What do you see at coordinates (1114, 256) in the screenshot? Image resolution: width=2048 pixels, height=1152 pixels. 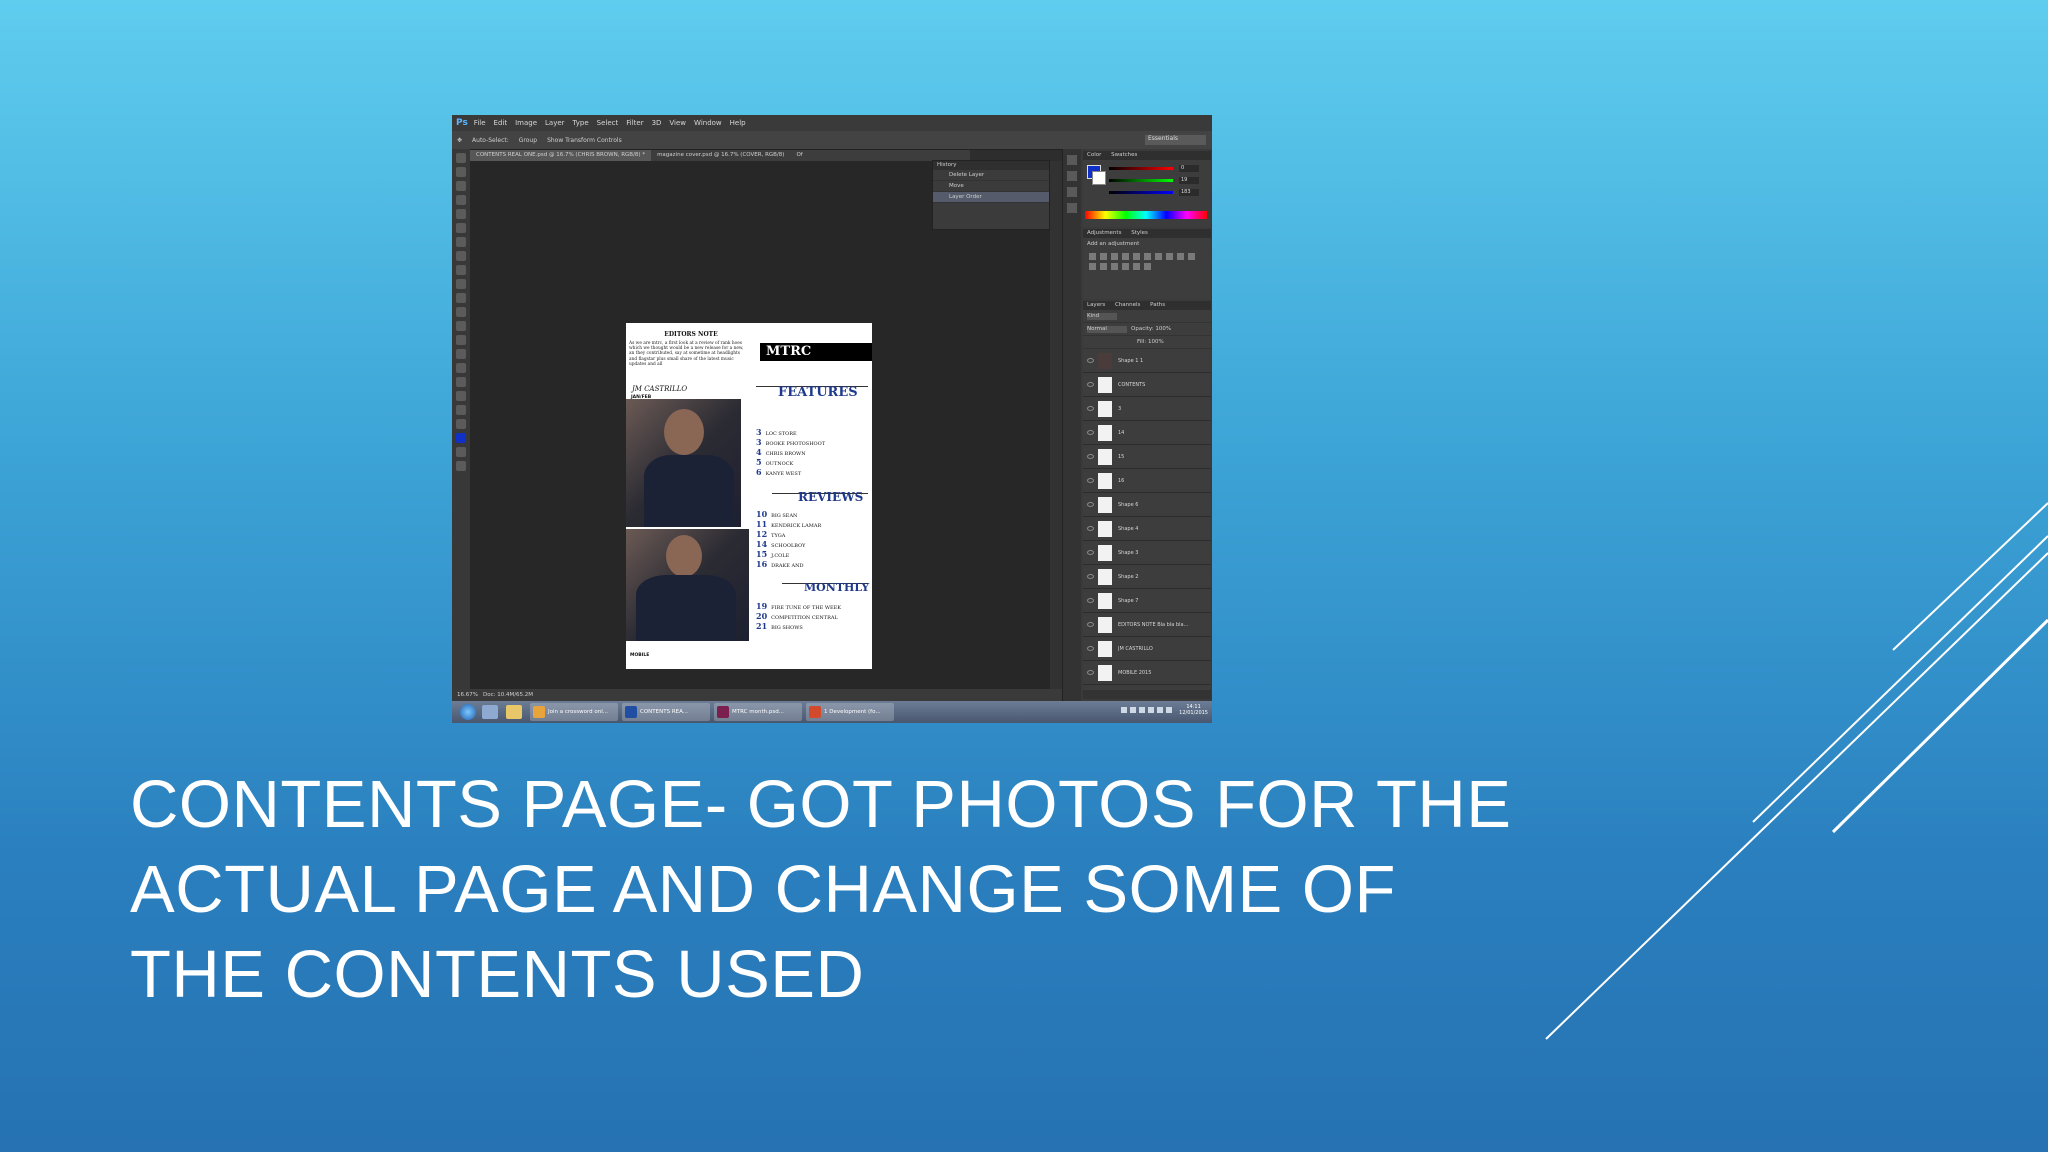 I see `curves-icon` at bounding box center [1114, 256].